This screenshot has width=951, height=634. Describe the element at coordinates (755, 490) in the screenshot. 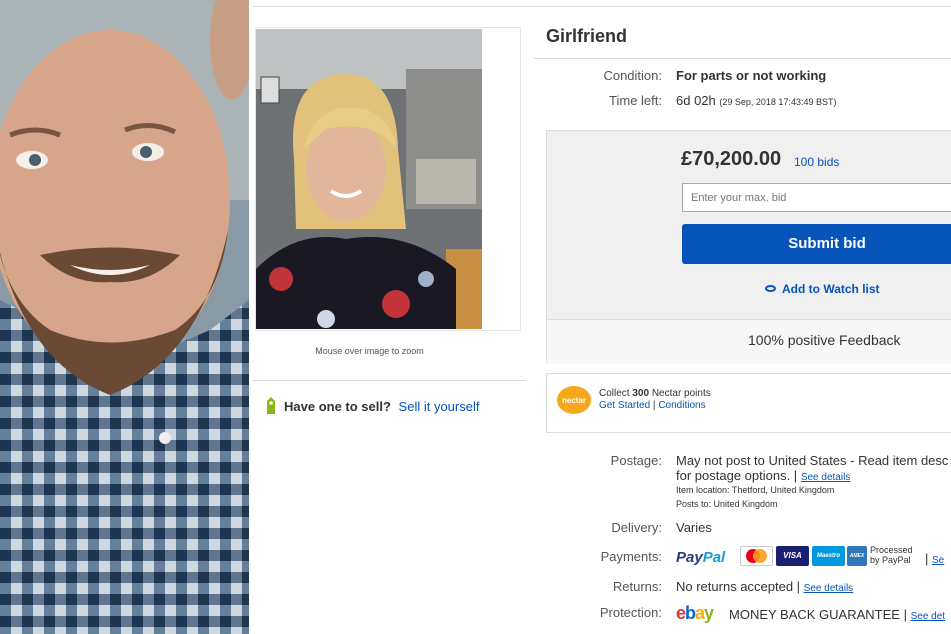

I see `item-location: Item location: Thetford, United Kingdom` at that location.